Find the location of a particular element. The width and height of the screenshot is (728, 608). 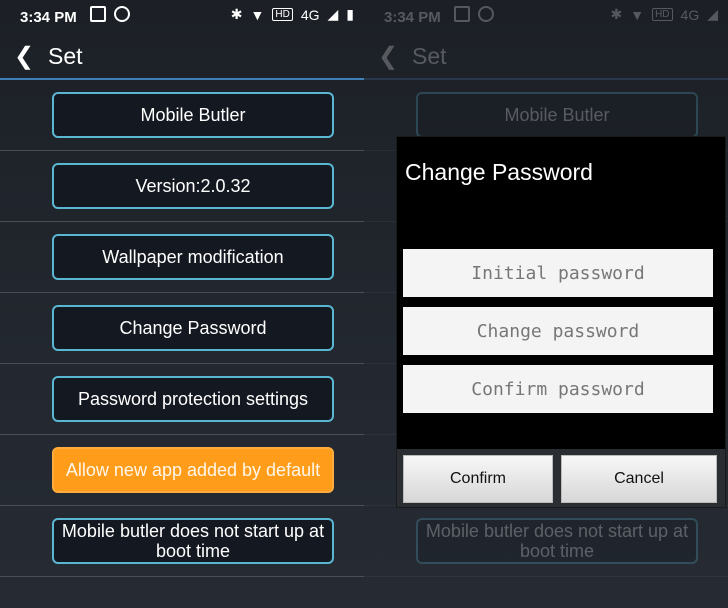

initial-password-field: Initial password is located at coordinates (558, 273).